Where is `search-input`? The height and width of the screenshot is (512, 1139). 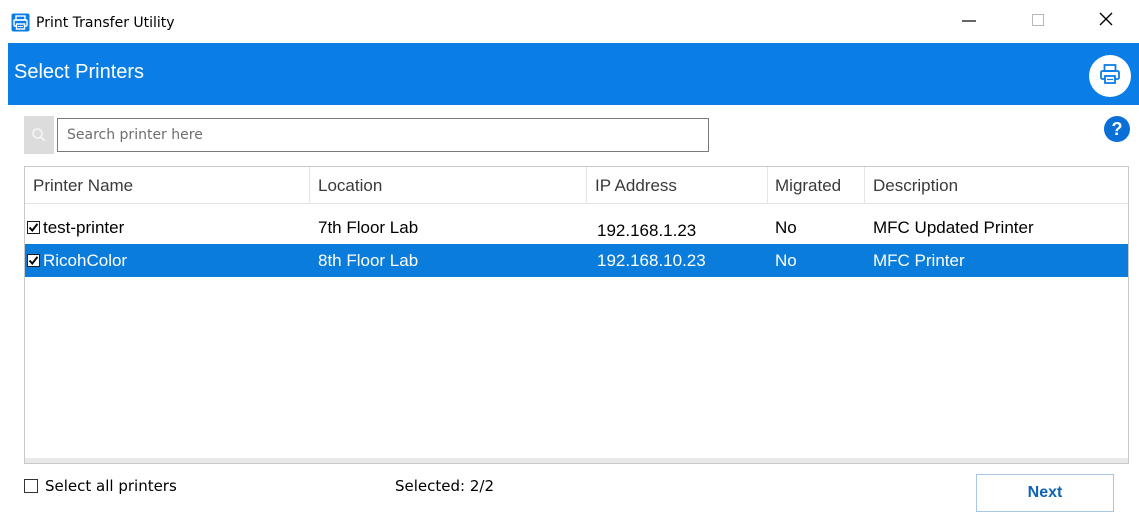 search-input is located at coordinates (383, 135).